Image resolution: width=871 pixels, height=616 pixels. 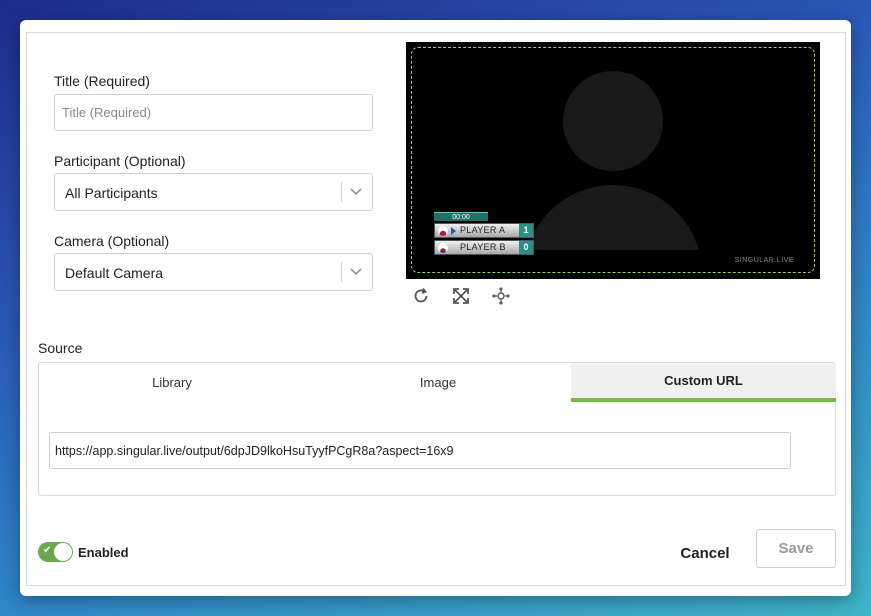 What do you see at coordinates (443, 248) in the screenshot?
I see `south-korea-flag-icon` at bounding box center [443, 248].